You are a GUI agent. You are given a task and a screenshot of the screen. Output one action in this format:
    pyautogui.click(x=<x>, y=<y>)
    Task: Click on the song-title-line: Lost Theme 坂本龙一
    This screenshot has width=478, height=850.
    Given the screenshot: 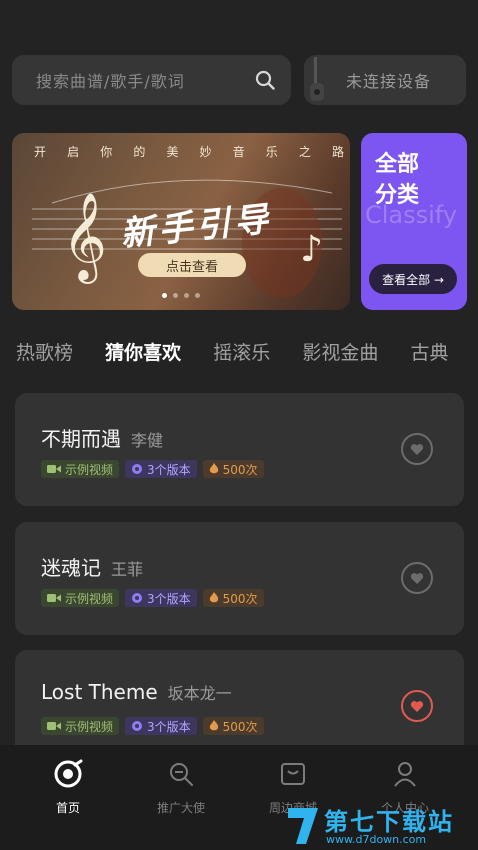 What is the action you would take?
    pyautogui.click(x=136, y=692)
    